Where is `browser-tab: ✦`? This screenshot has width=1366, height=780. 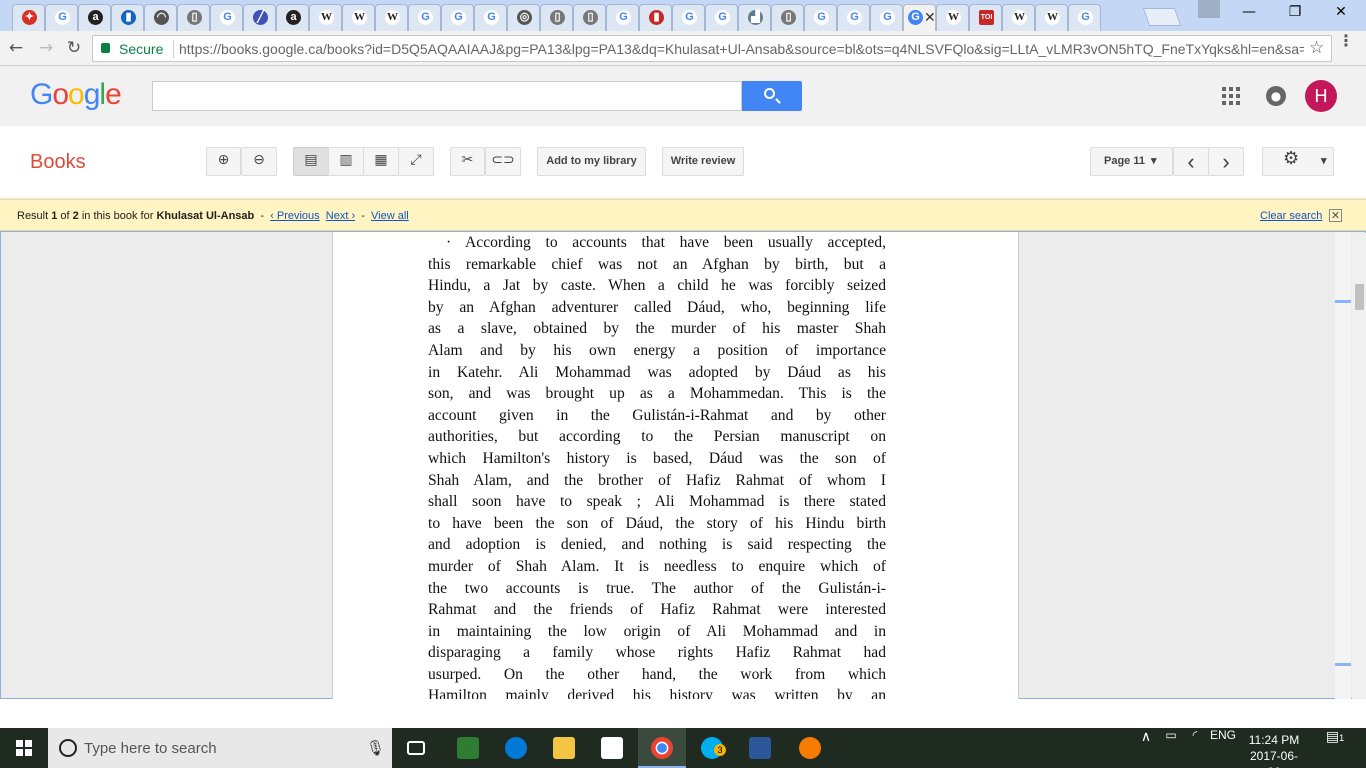
browser-tab: ✦ is located at coordinates (28, 17).